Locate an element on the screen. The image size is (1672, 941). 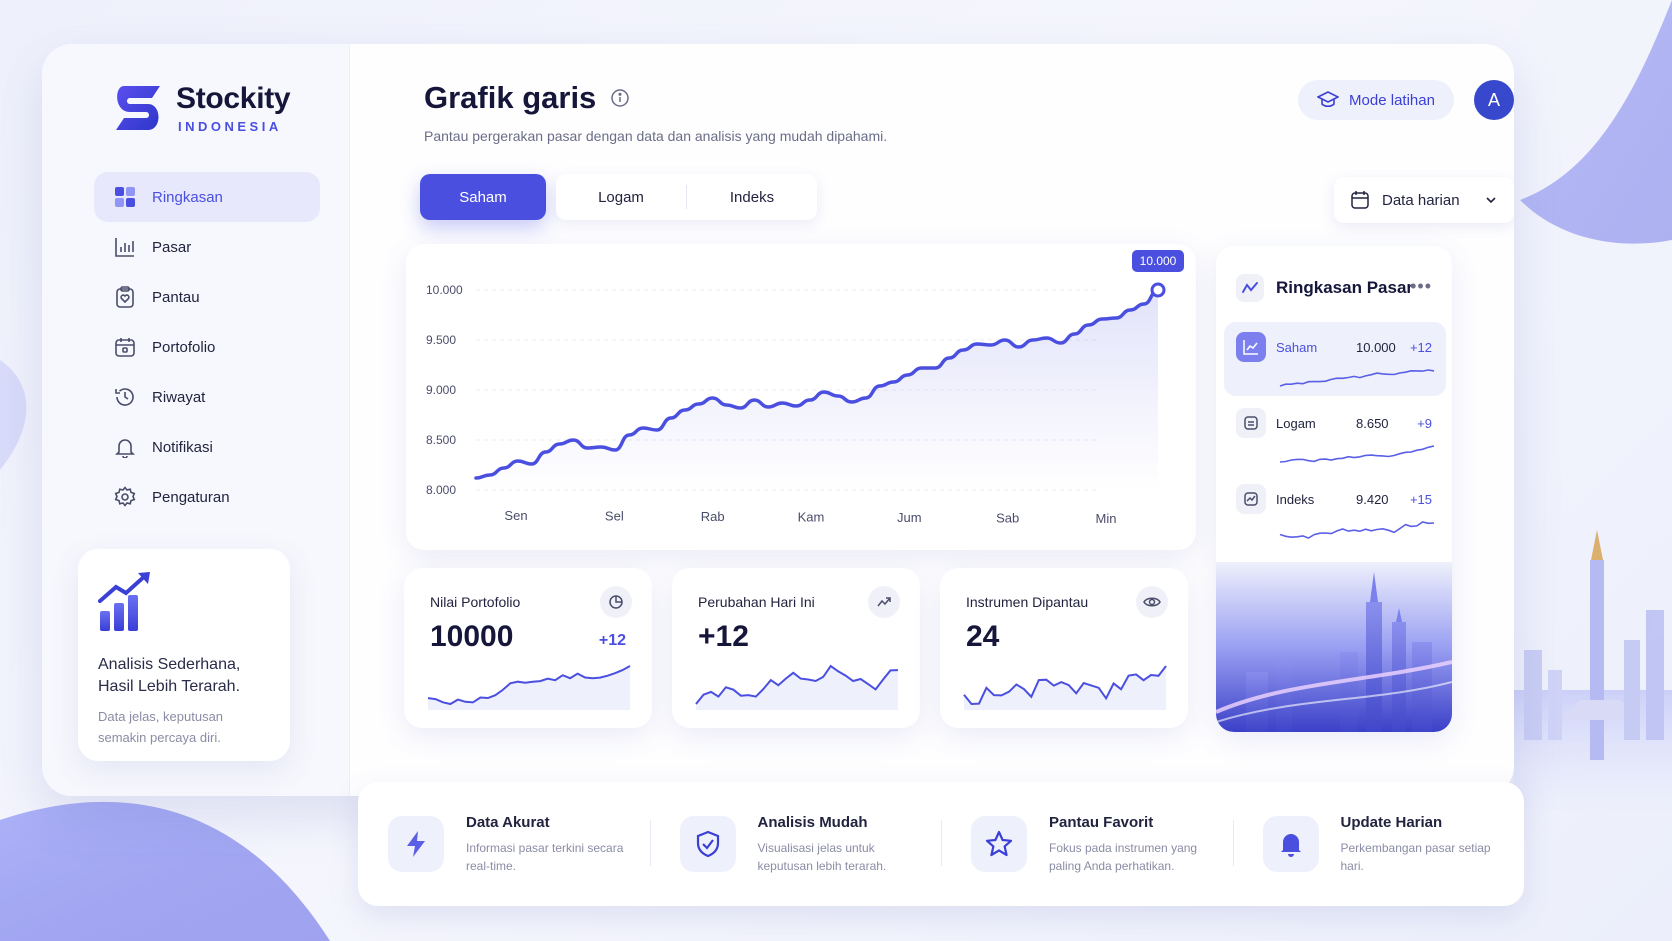
sidebar-item-riwayat: Riwayat is located at coordinates (207, 397).